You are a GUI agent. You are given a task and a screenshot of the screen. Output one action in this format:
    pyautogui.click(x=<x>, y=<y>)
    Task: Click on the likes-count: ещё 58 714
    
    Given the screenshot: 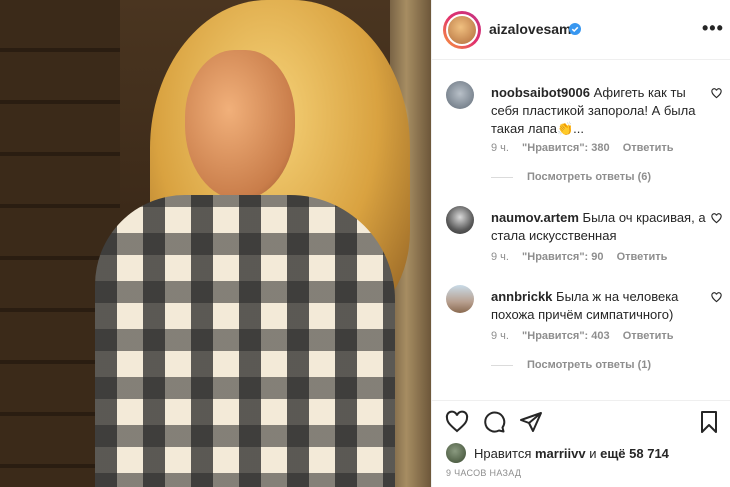 What is the action you would take?
    pyautogui.click(x=634, y=453)
    